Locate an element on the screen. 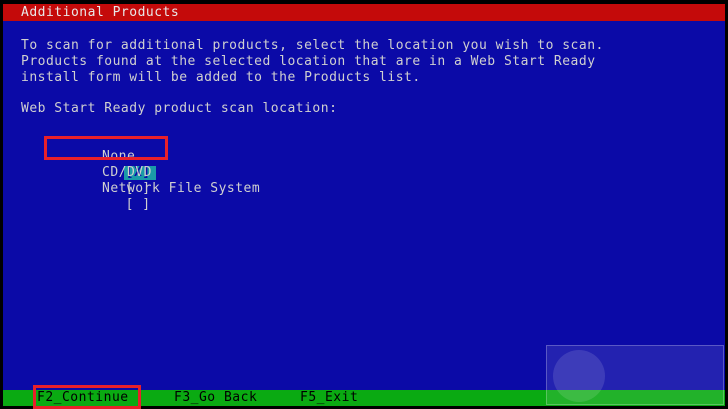 This screenshot has height=409, width=728. option-network-file-system-label: Network File System is located at coordinates (181, 188).